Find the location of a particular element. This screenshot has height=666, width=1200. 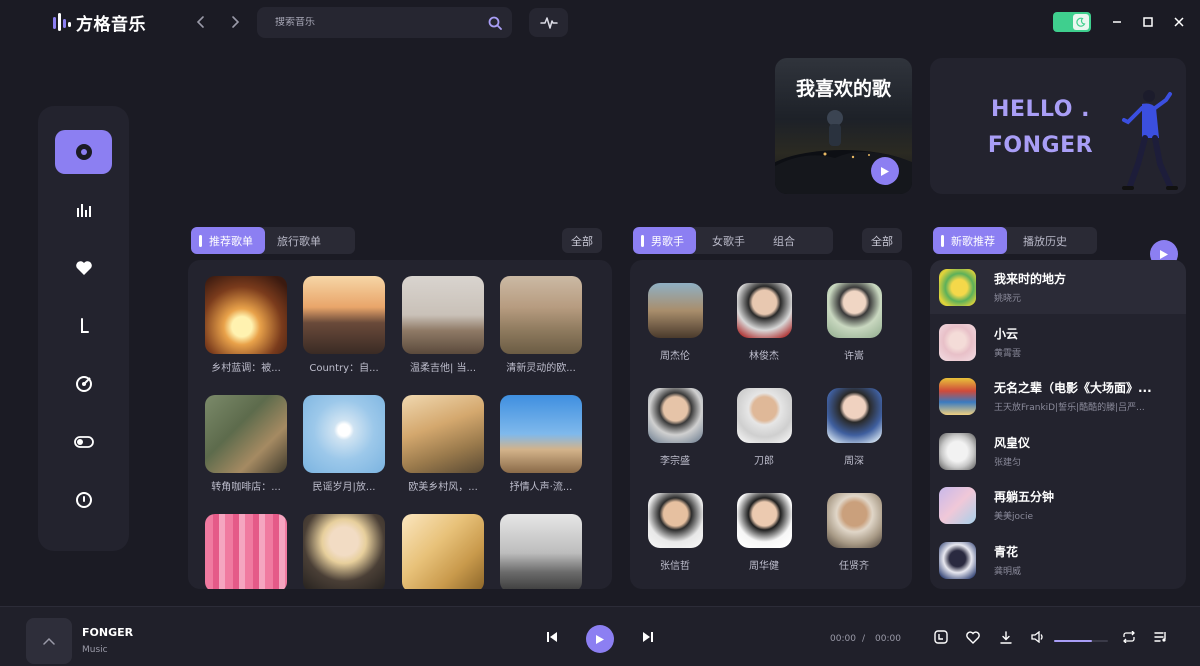

sidebar-item-music is located at coordinates (83, 326).